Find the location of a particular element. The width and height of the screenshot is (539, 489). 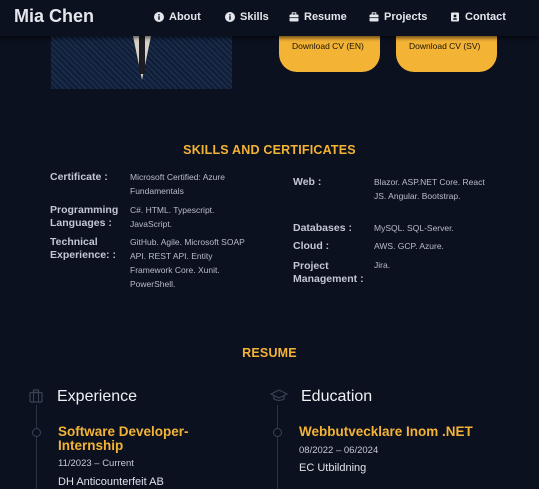

resume-section-title: RESUME is located at coordinates (269, 353).